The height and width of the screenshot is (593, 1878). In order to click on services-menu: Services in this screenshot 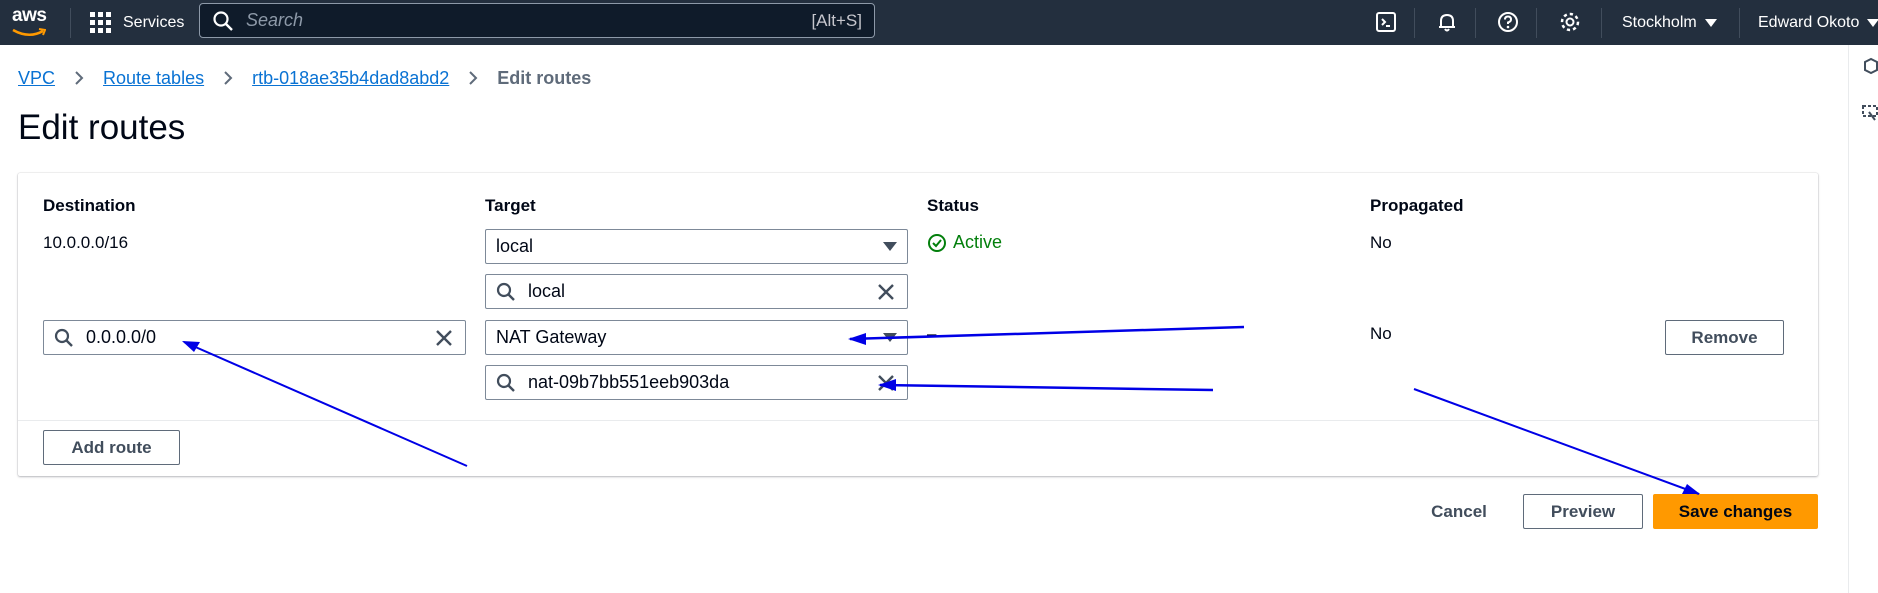, I will do `click(137, 22)`.